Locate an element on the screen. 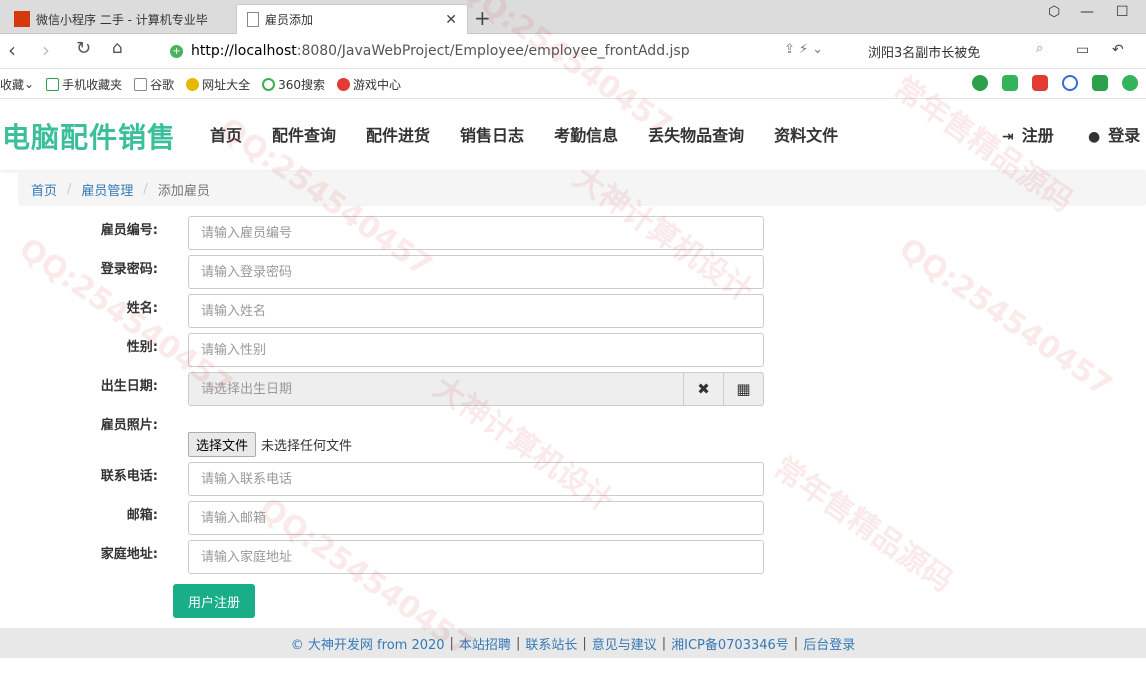 The width and height of the screenshot is (1146, 692). login-link: ● 登录 is located at coordinates (1114, 134).